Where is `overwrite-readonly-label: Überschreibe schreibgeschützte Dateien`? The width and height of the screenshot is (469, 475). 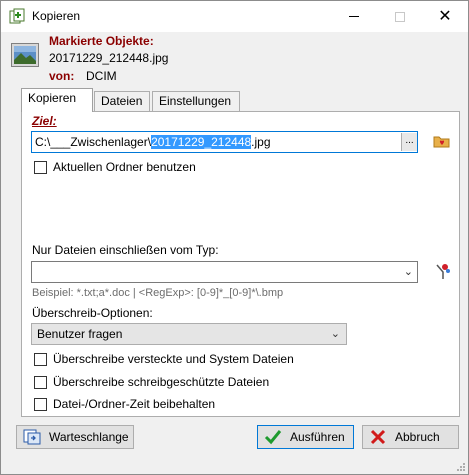
overwrite-readonly-label: Überschreibe schreibgeschützte Dateien is located at coordinates (161, 382).